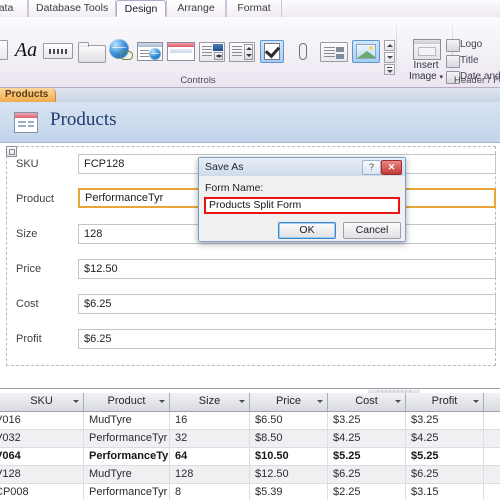  What do you see at coordinates (127, 474) in the screenshot?
I see `cell-product: MudTyre` at bounding box center [127, 474].